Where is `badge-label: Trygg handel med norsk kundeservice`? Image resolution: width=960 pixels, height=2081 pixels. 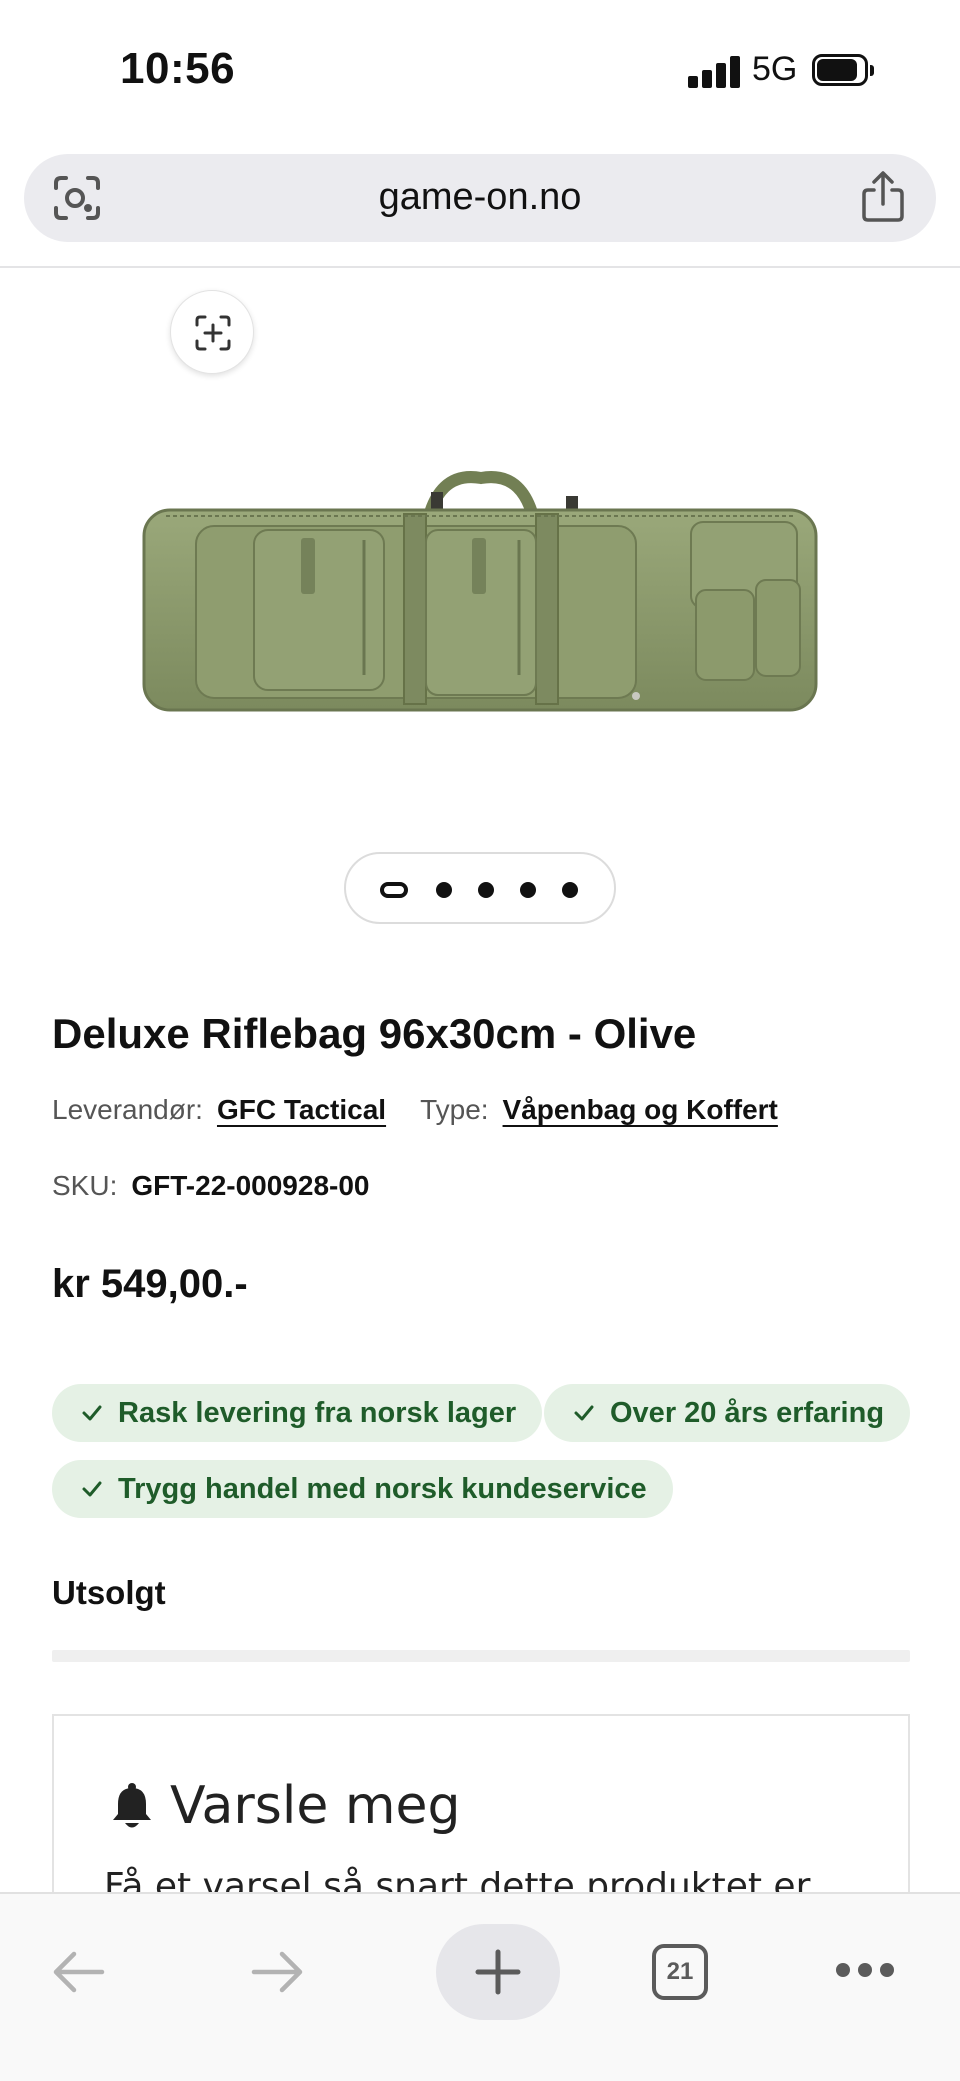 badge-label: Trygg handel med norsk kundeservice is located at coordinates (382, 1489).